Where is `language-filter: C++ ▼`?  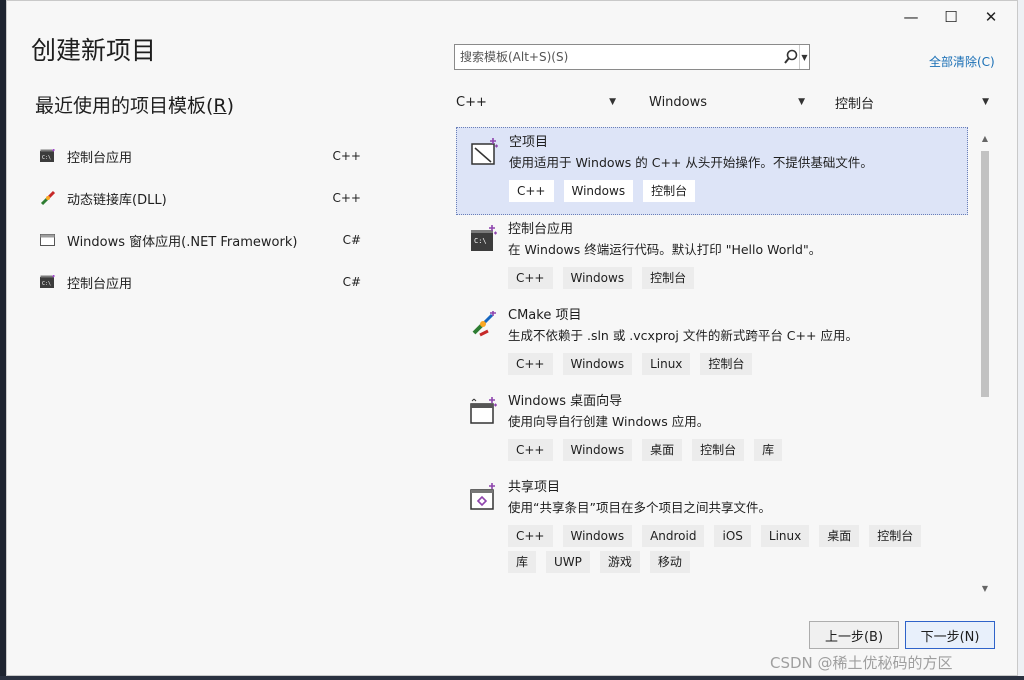
language-filter: C++ ▼ is located at coordinates (536, 102).